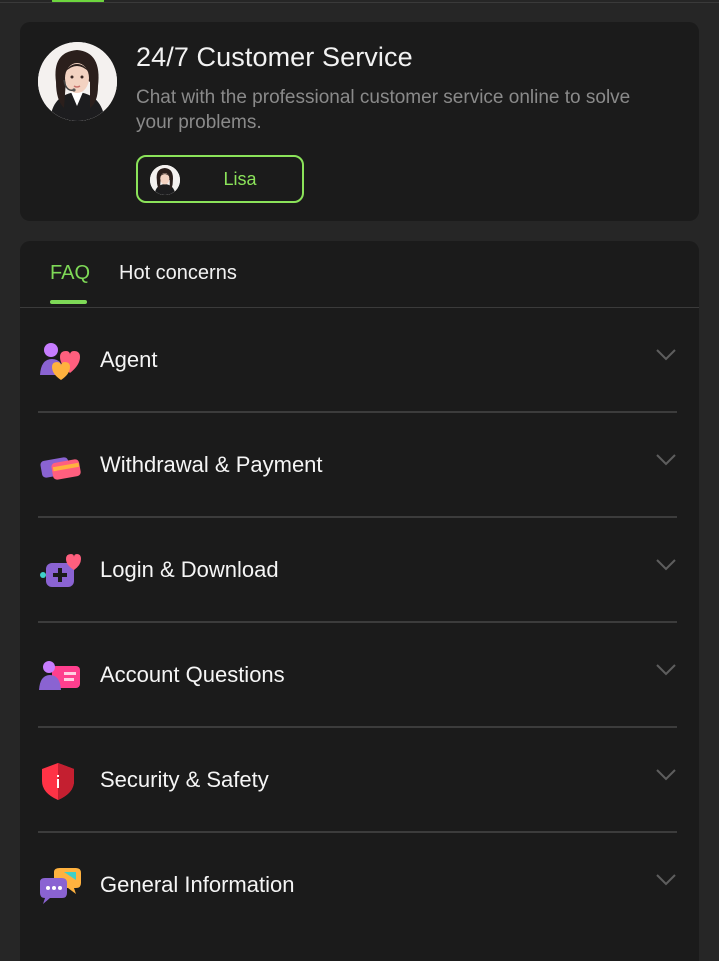 The width and height of the screenshot is (719, 961). What do you see at coordinates (60, 361) in the screenshot?
I see `agent-icon` at bounding box center [60, 361].